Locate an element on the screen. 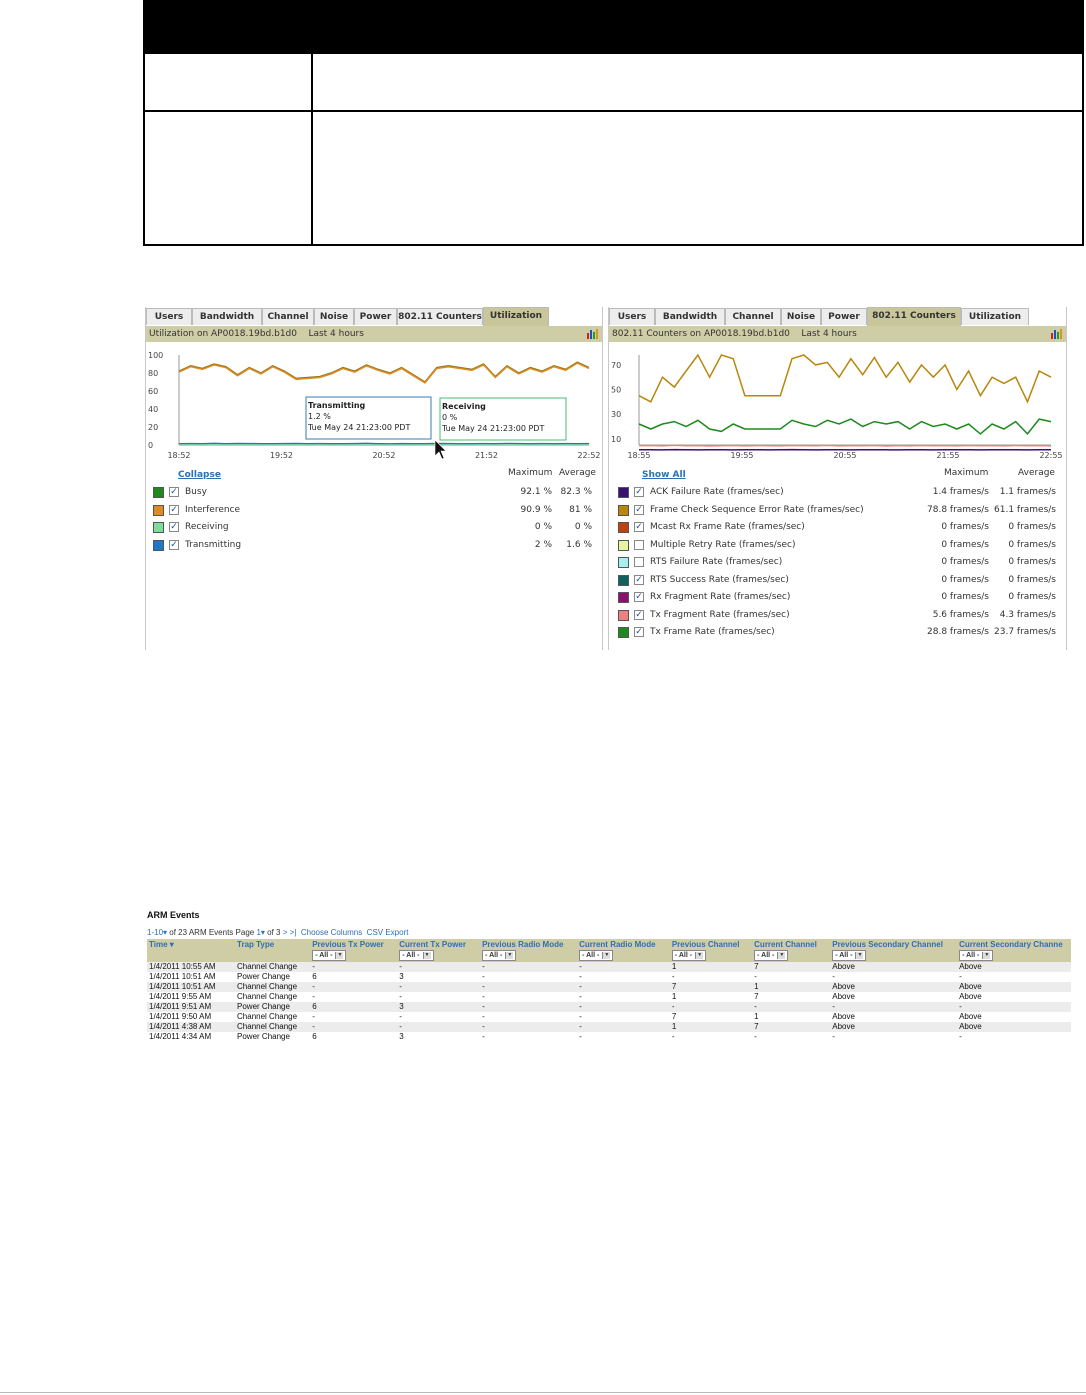 Image resolution: width=1086 pixels, height=1395 pixels. column-header-label: Previous Radio Mode is located at coordinates (528, 944).